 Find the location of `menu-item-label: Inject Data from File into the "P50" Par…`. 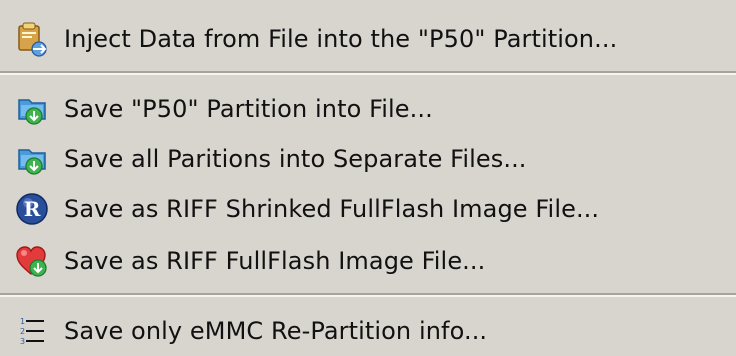

menu-item-label: Inject Data from File into the "P50" Par… is located at coordinates (341, 39).